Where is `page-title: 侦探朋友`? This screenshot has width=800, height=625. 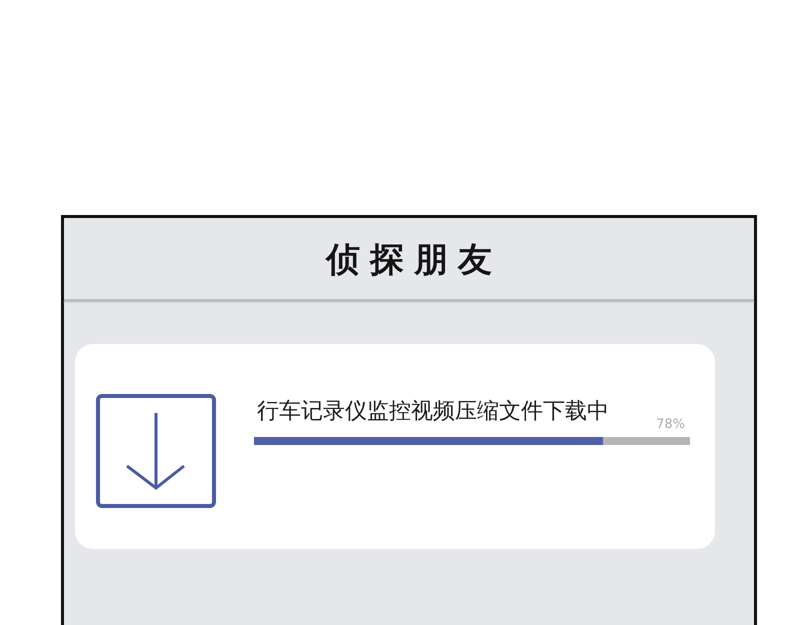 page-title: 侦探朋友 is located at coordinates (413, 260).